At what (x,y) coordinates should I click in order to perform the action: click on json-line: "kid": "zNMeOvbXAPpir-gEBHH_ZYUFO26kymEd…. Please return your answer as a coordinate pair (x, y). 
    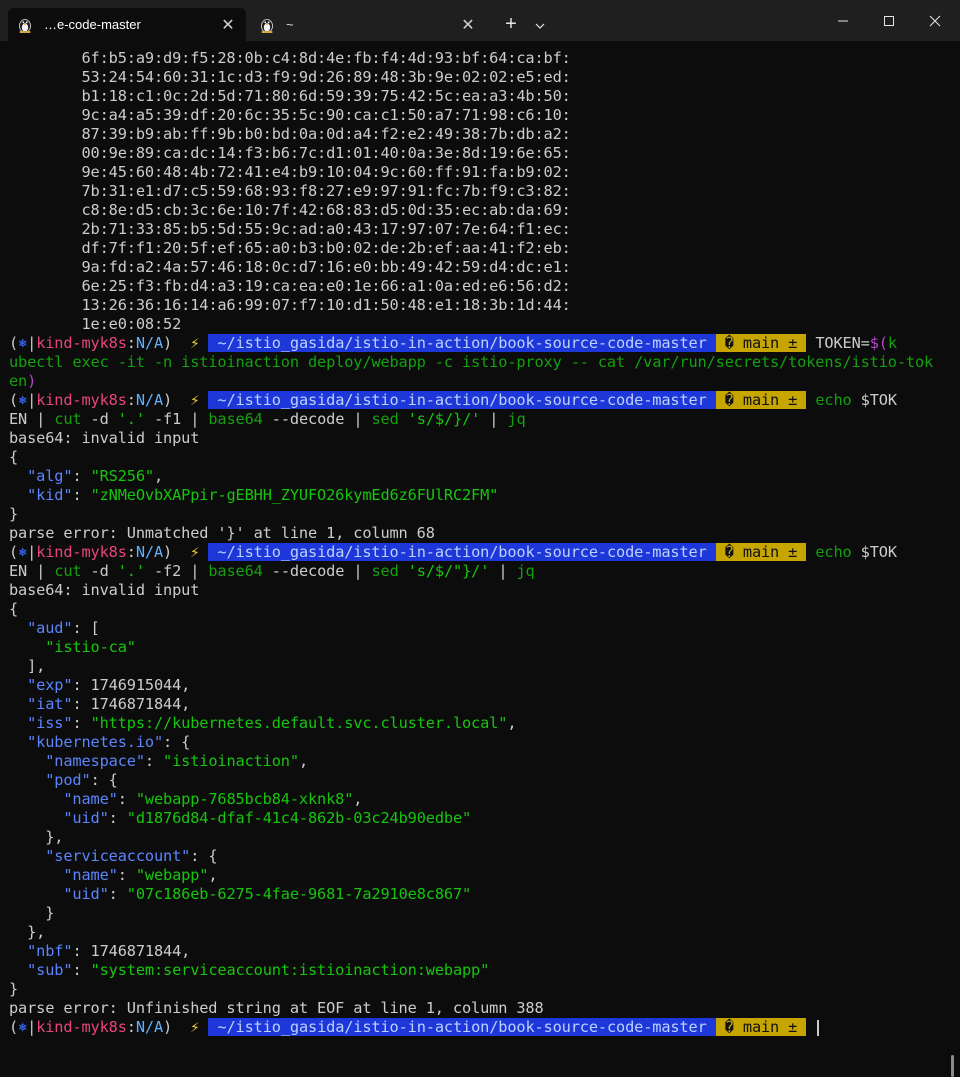
    Looking at the image, I should click on (263, 495).